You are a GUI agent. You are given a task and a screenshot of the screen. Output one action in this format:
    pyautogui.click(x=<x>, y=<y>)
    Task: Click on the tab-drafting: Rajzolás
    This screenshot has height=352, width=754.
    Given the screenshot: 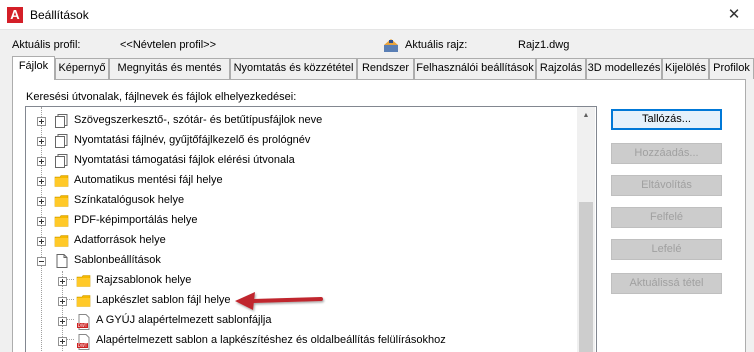 What is the action you would take?
    pyautogui.click(x=561, y=68)
    